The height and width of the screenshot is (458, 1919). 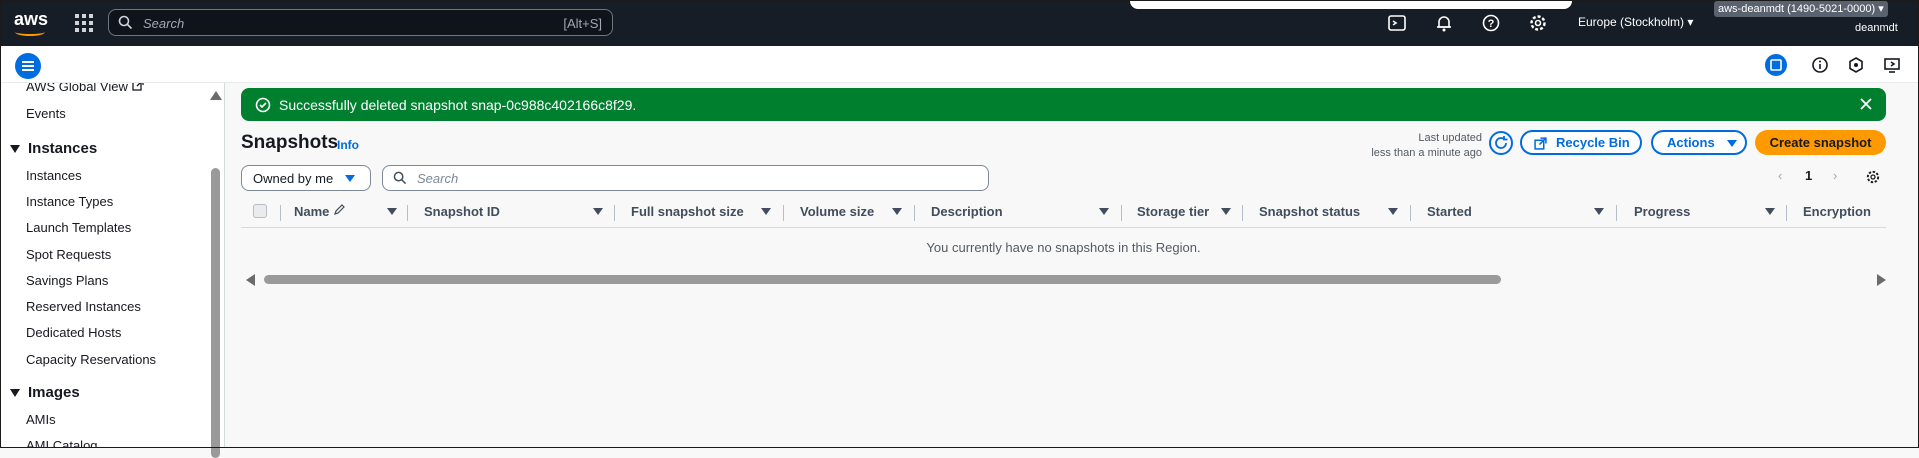 What do you see at coordinates (1820, 65) in the screenshot?
I see `info-icon` at bounding box center [1820, 65].